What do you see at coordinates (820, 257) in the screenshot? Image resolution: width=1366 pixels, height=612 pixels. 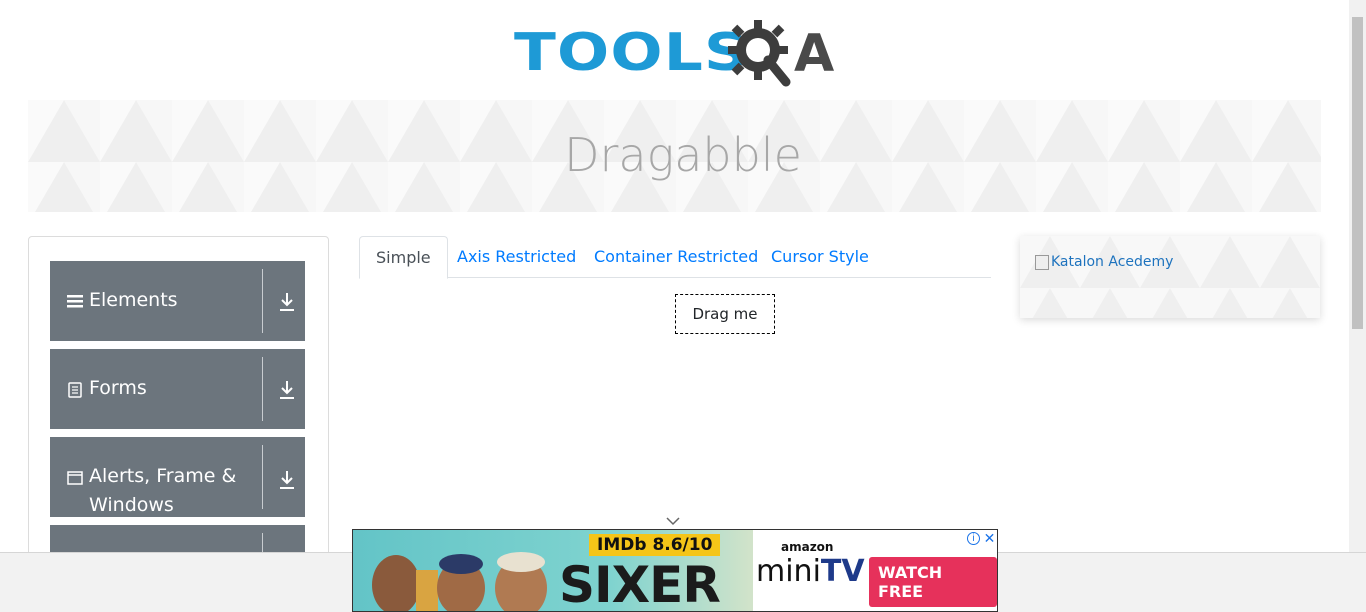 I see `tab-cursor-style: Cursor Style` at bounding box center [820, 257].